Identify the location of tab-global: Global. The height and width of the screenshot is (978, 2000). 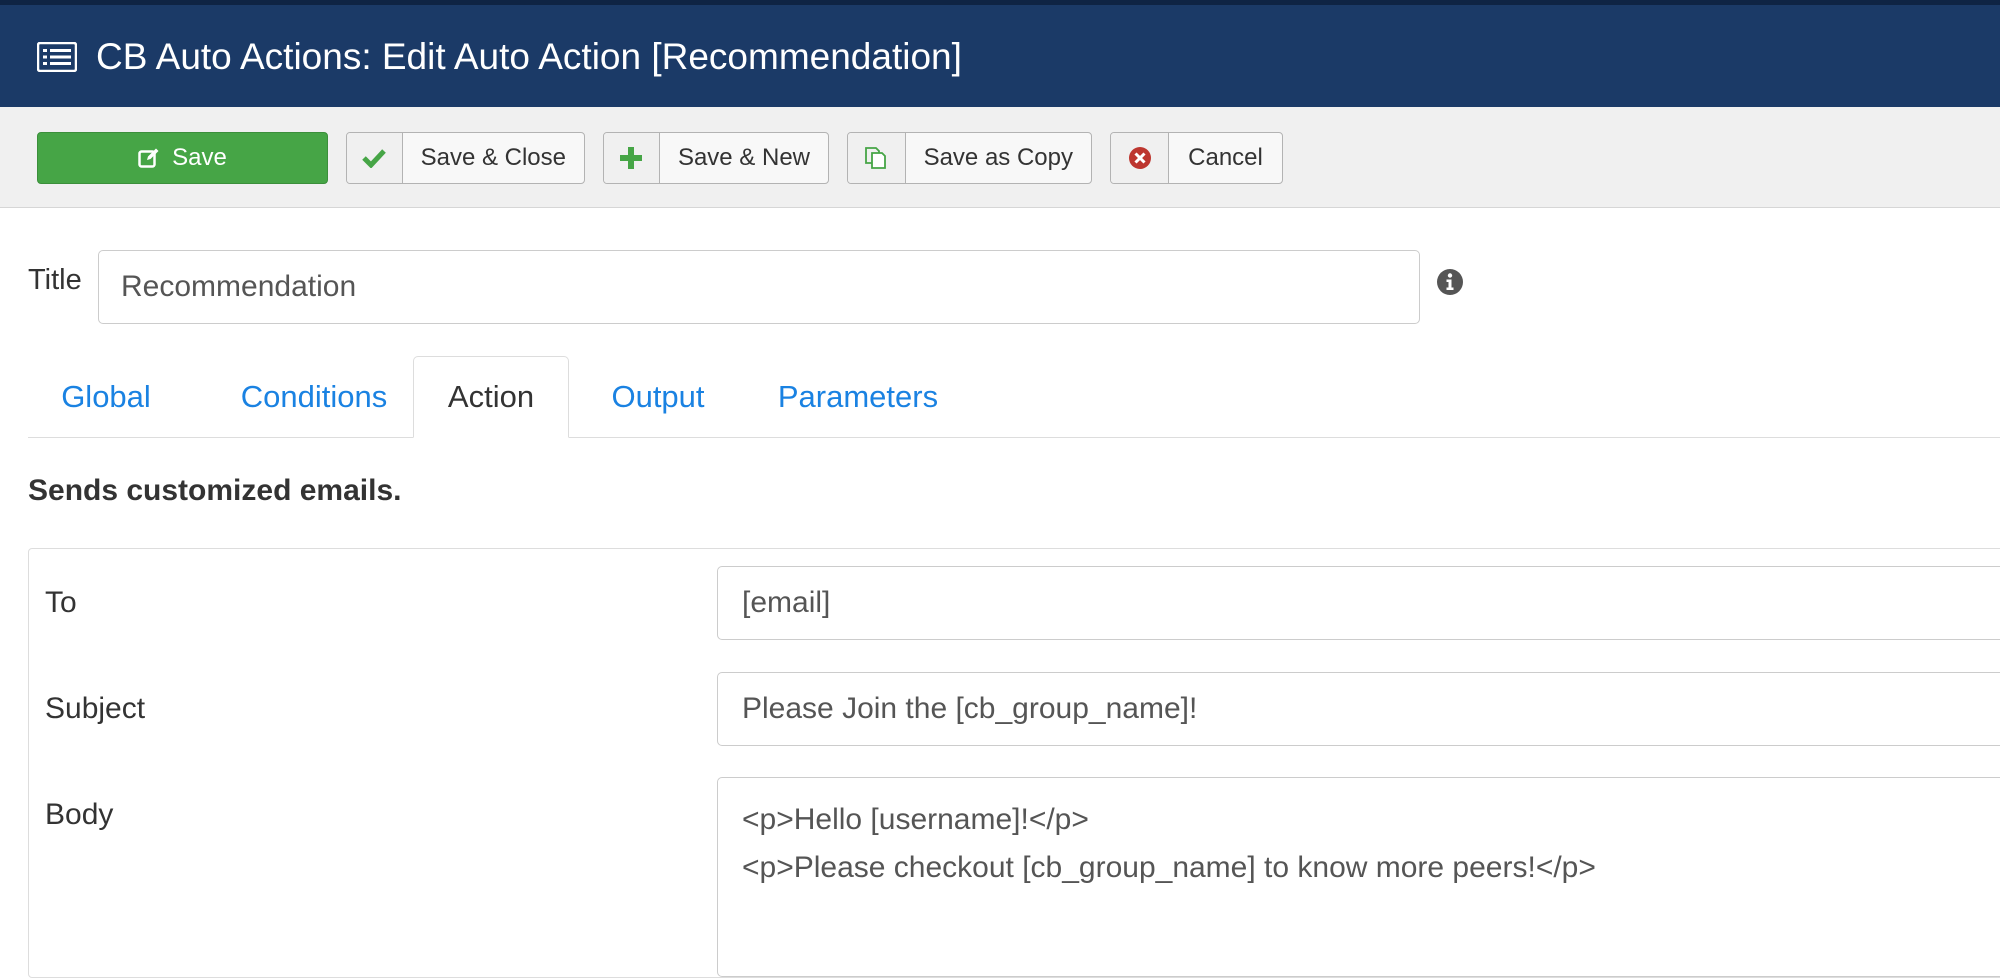
(106, 396).